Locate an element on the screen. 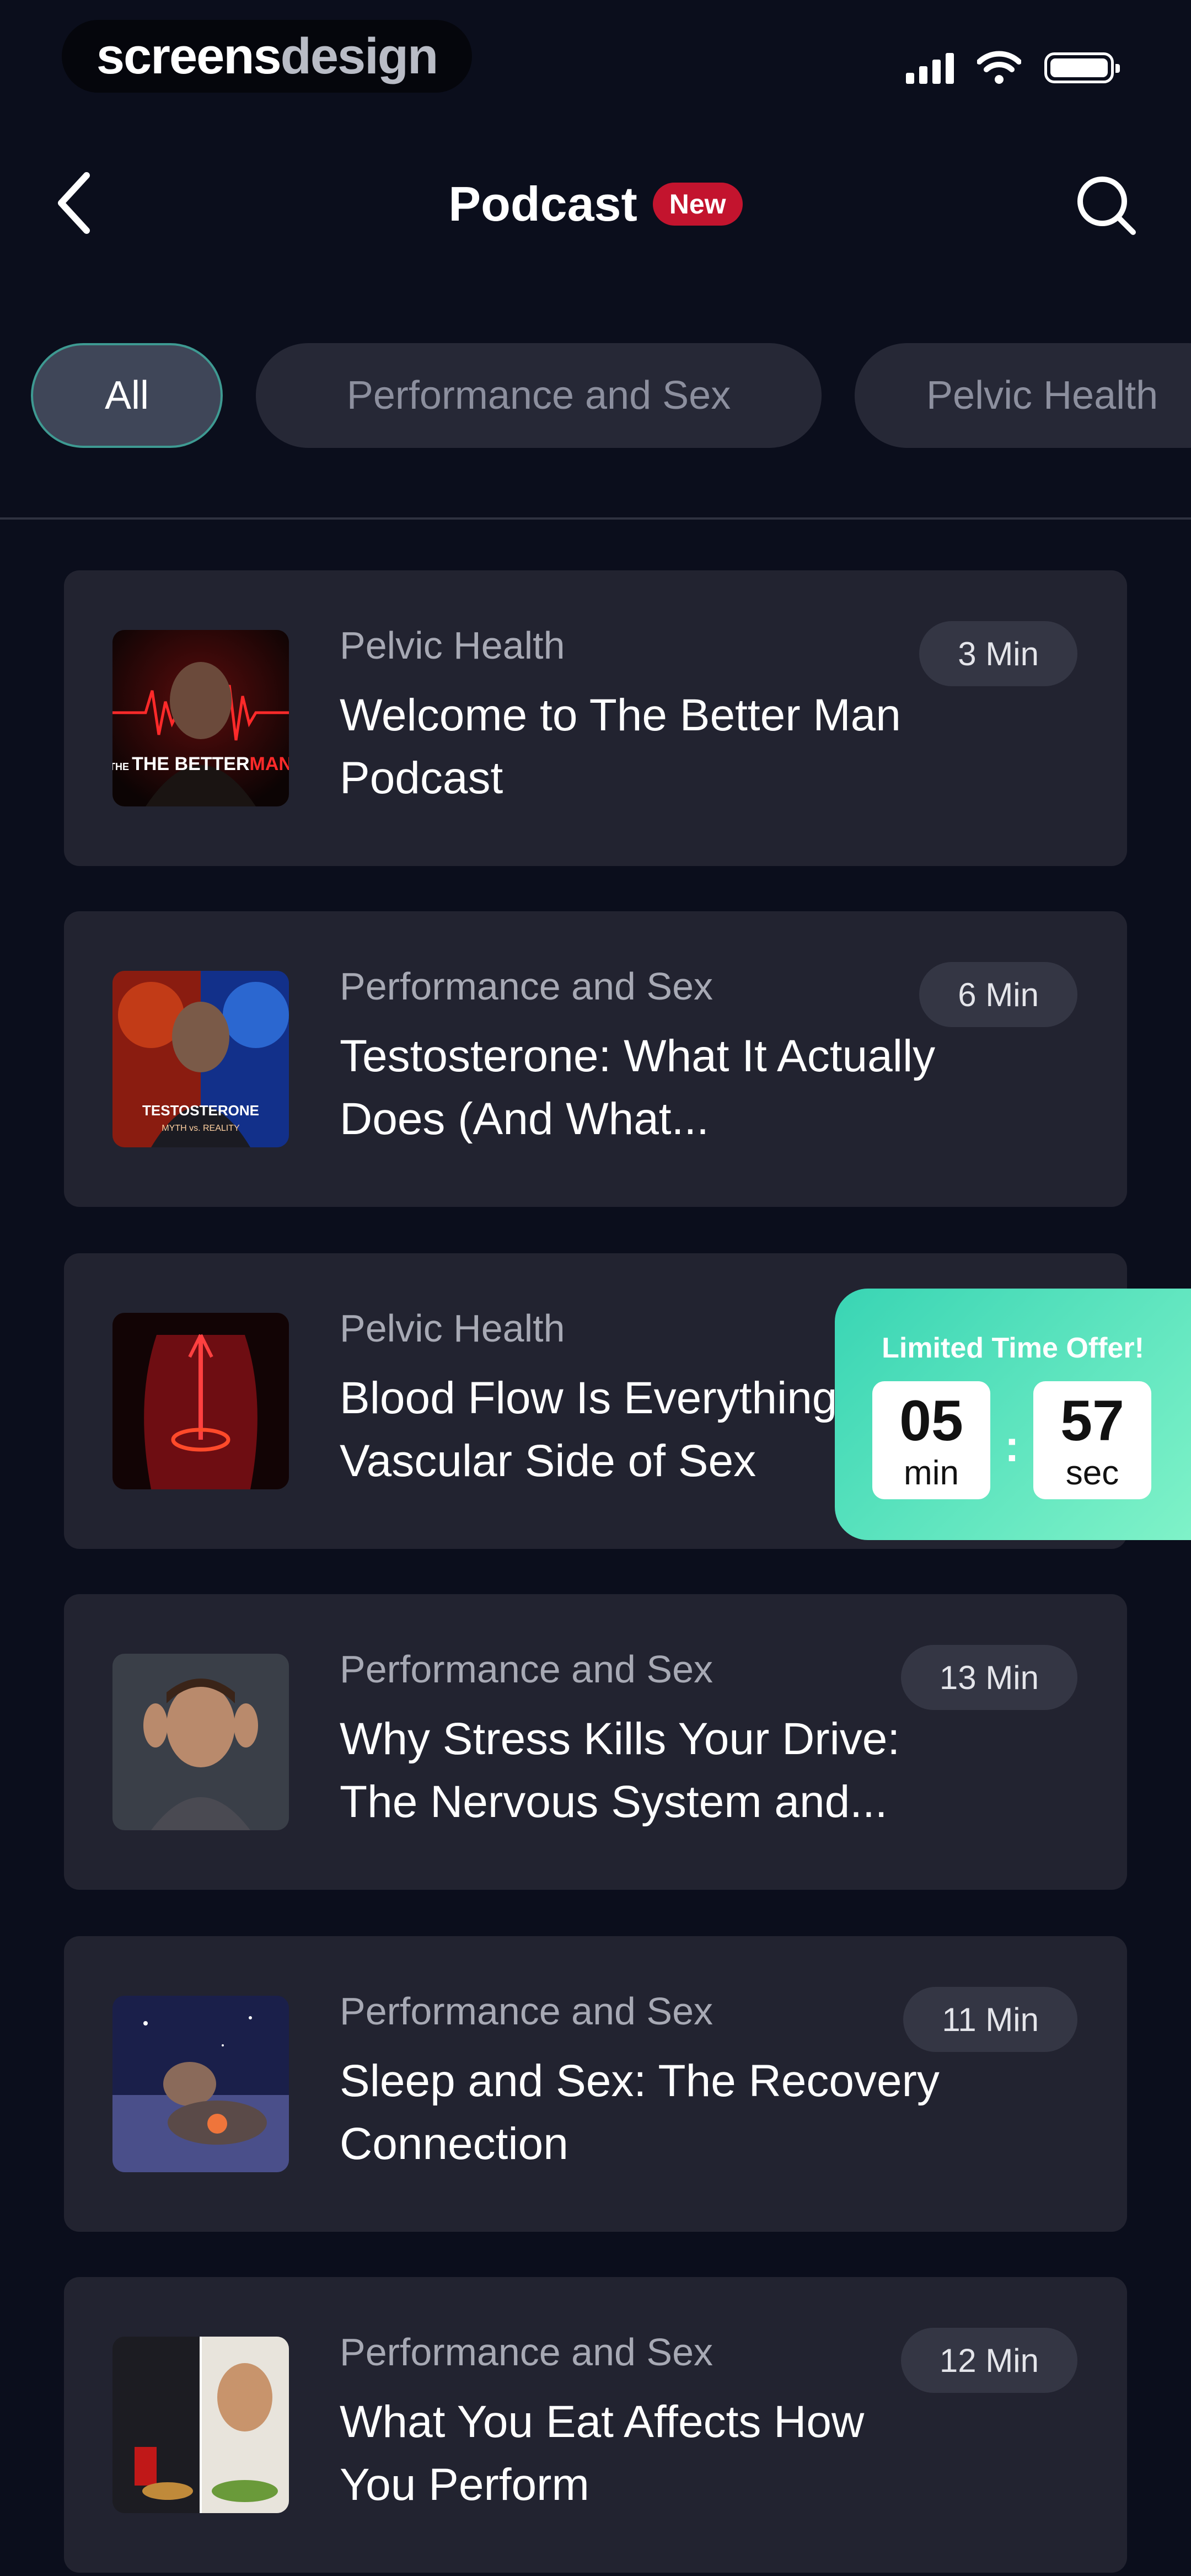  seconds-box: 57 sec is located at coordinates (1092, 1440).